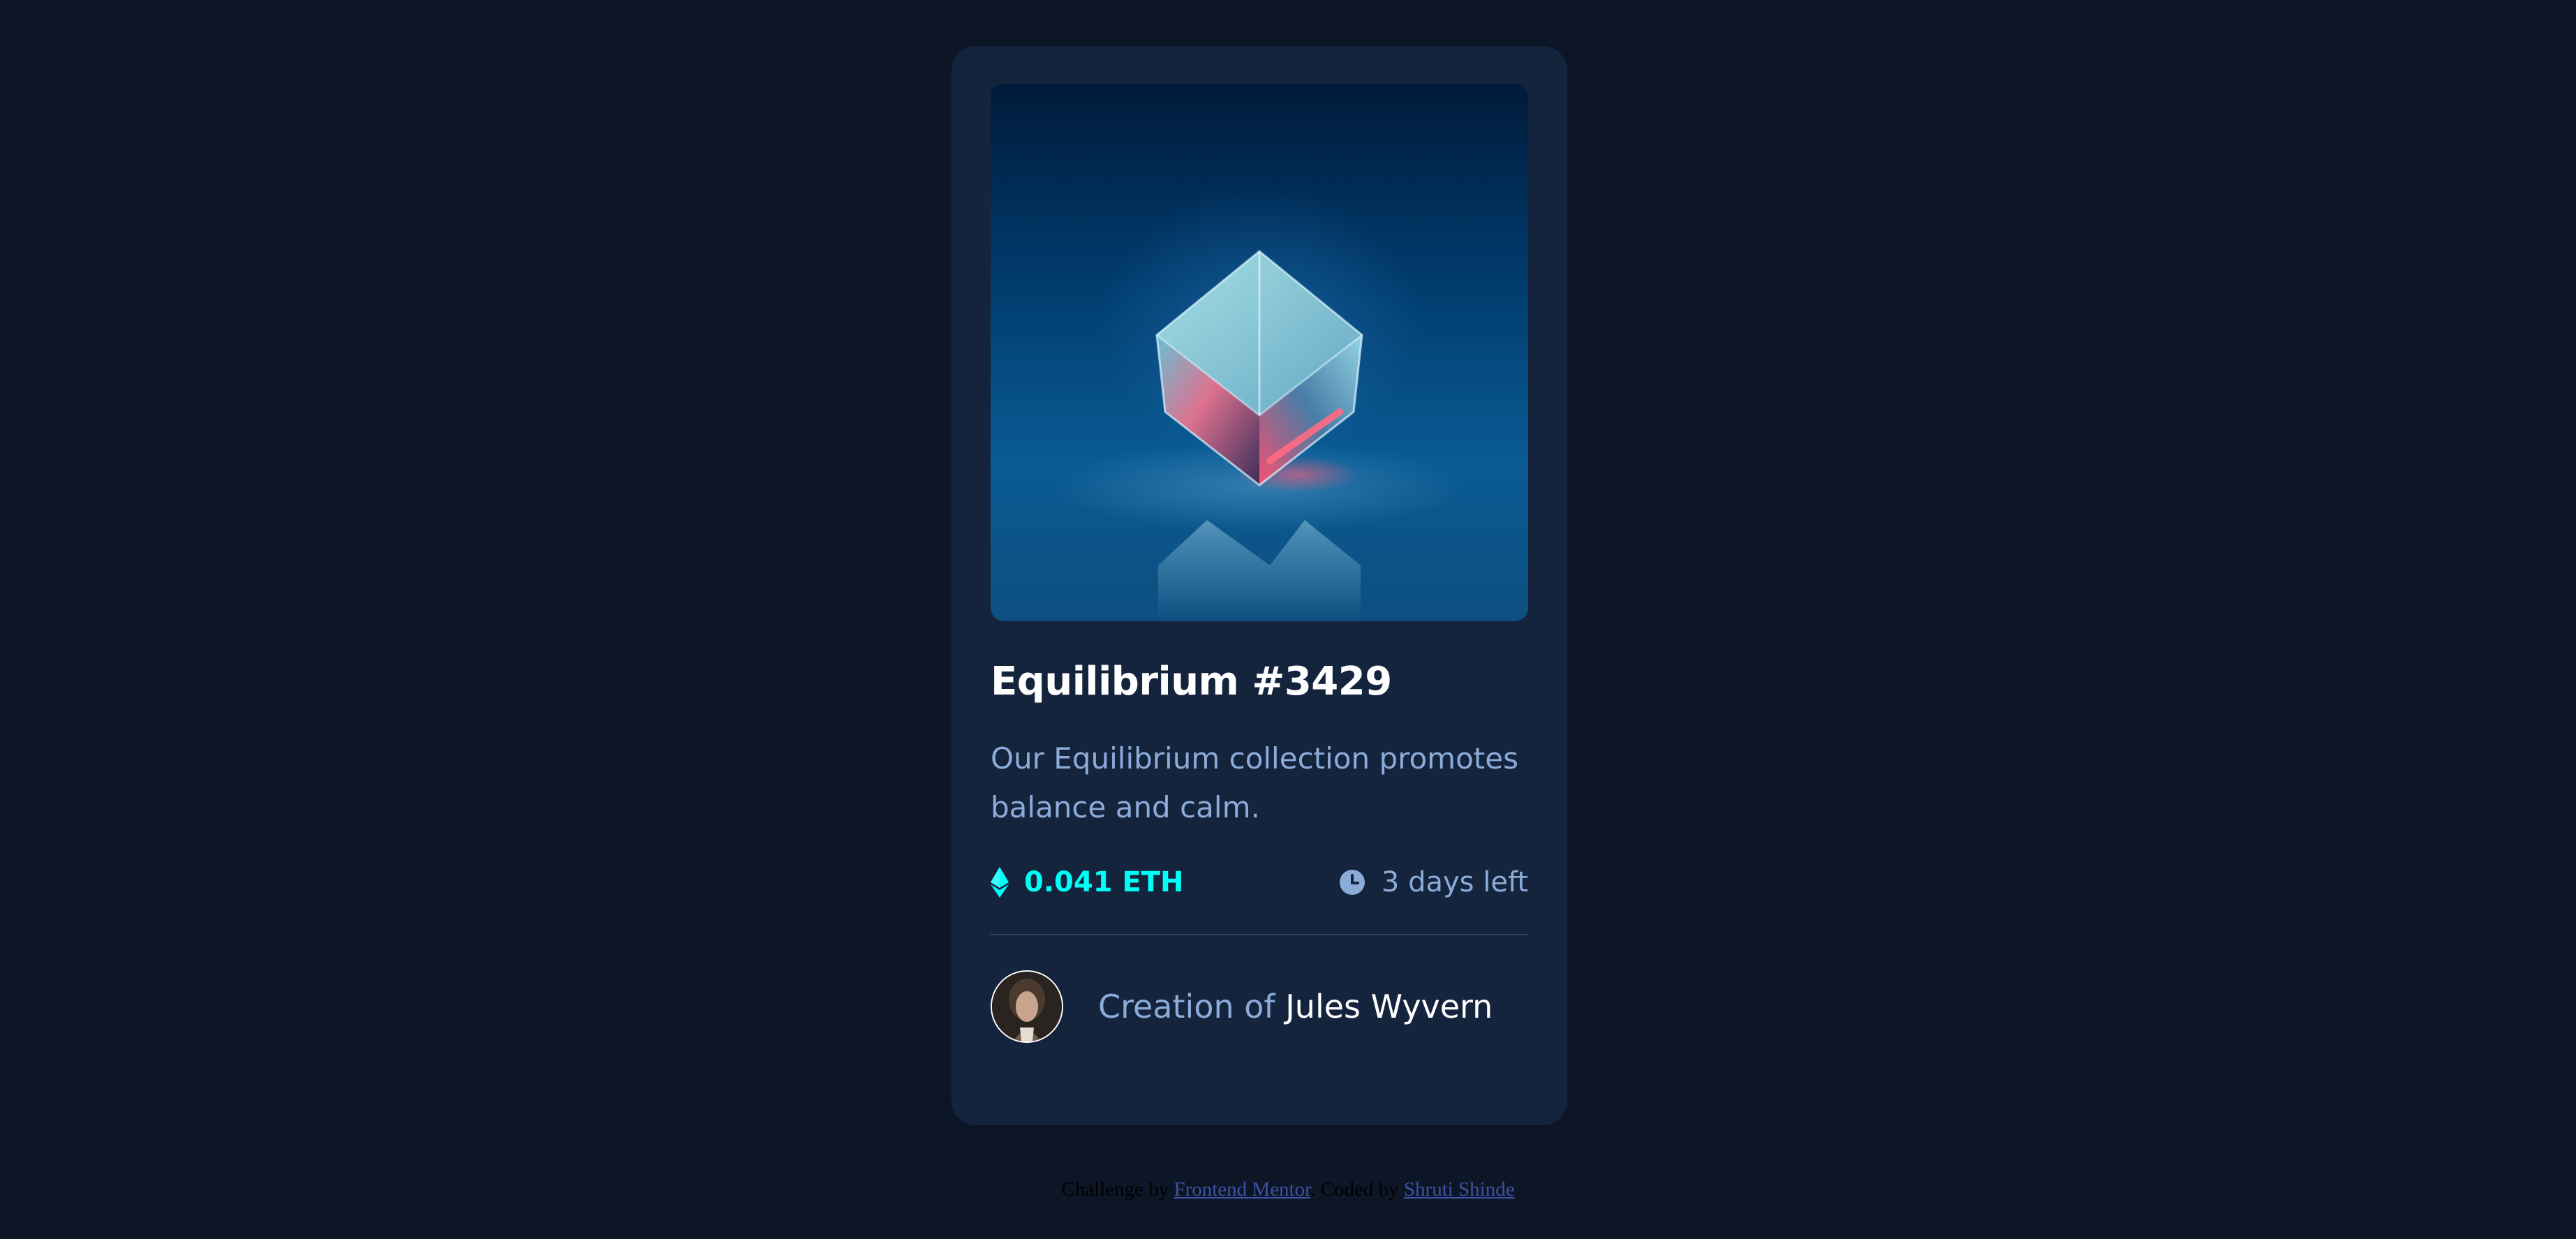 This screenshot has height=1239, width=2576. What do you see at coordinates (1389, 1007) in the screenshot?
I see `creator-name: Jules Wyvern` at bounding box center [1389, 1007].